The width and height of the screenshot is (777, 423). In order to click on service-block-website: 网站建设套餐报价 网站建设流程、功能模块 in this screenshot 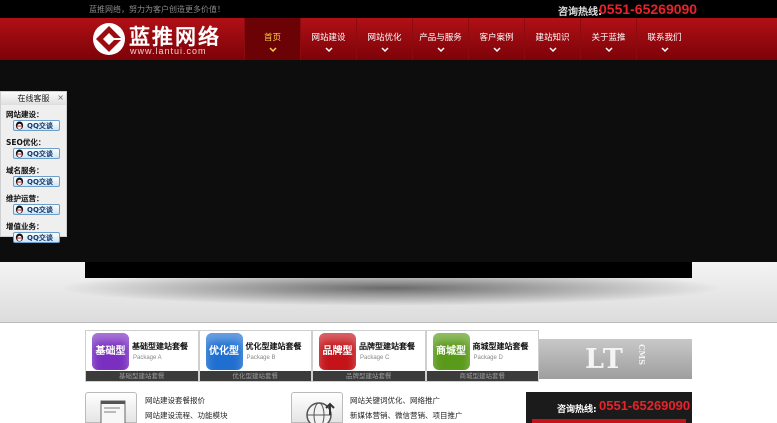, I will do `click(185, 407)`.